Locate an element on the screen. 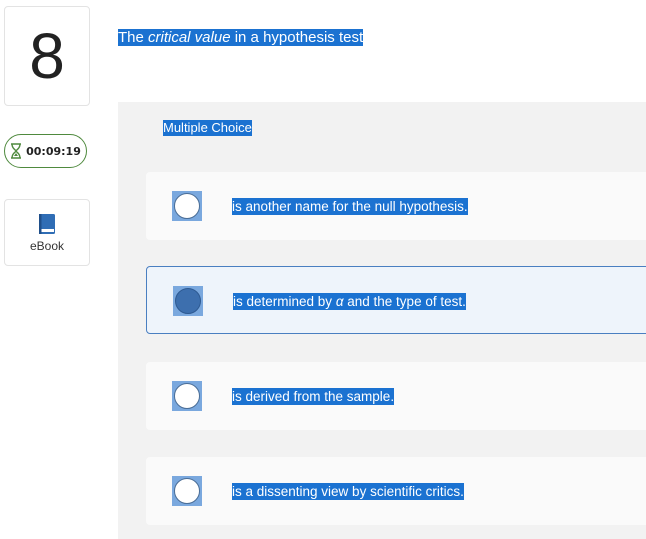  option-text: is determined by α and the type of test. is located at coordinates (349, 301).